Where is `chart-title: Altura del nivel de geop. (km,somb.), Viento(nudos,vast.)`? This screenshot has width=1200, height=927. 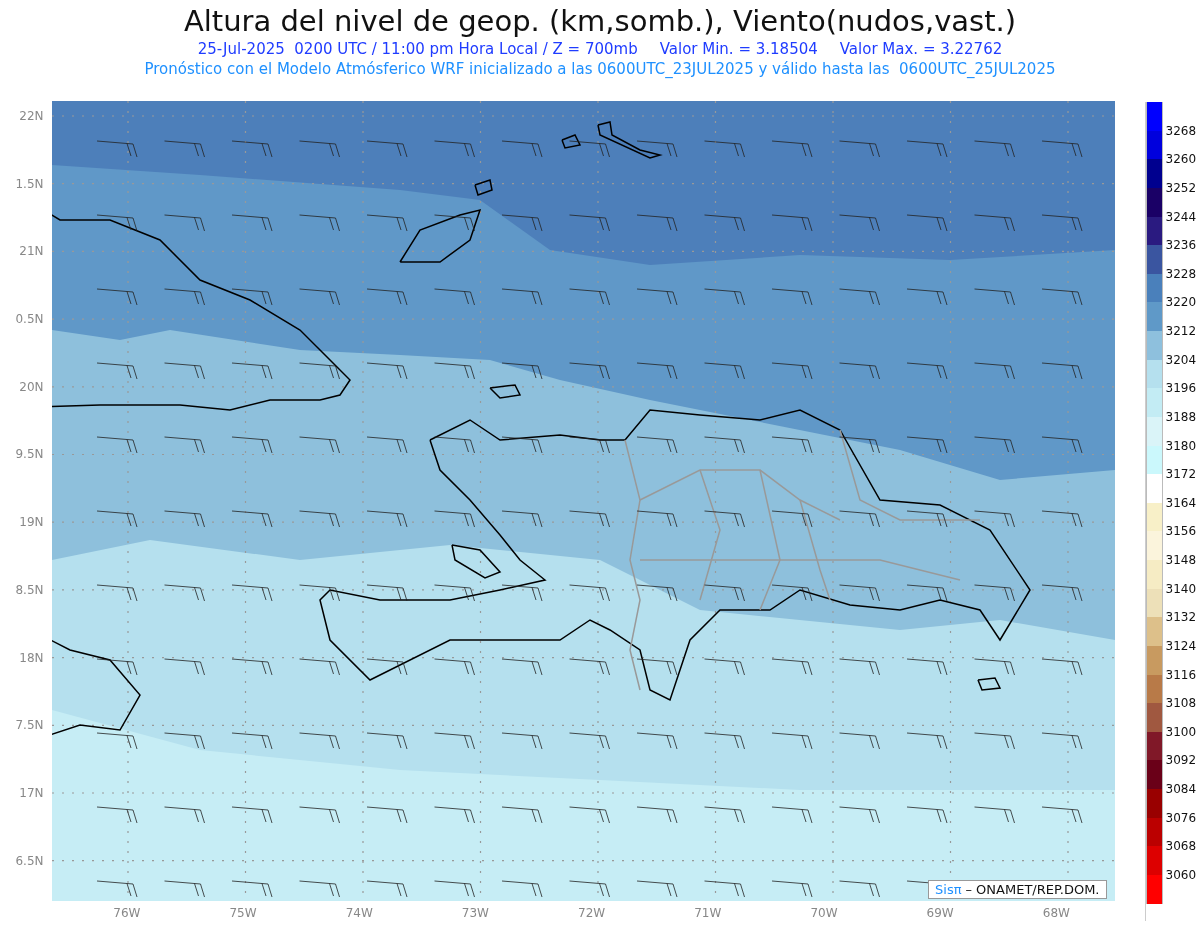
chart-title: Altura del nivel de geop. (km,somb.), Viento(nudos,vast.) is located at coordinates (600, 21).